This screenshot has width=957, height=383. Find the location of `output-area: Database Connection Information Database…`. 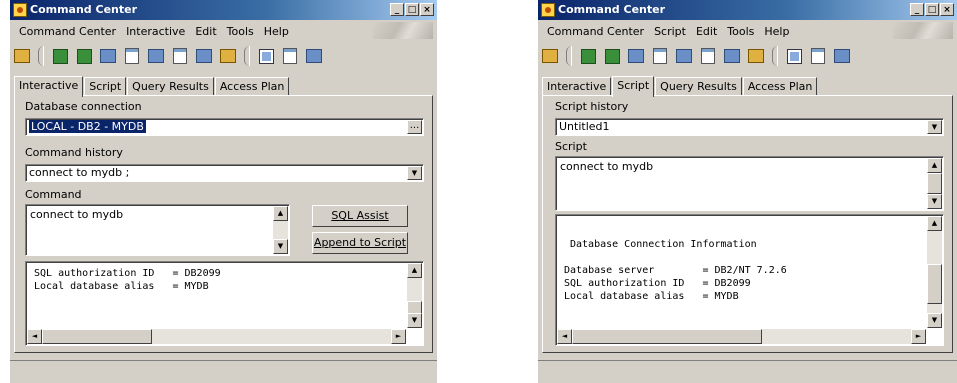

output-area: Database Connection Information Database… is located at coordinates (749, 280).